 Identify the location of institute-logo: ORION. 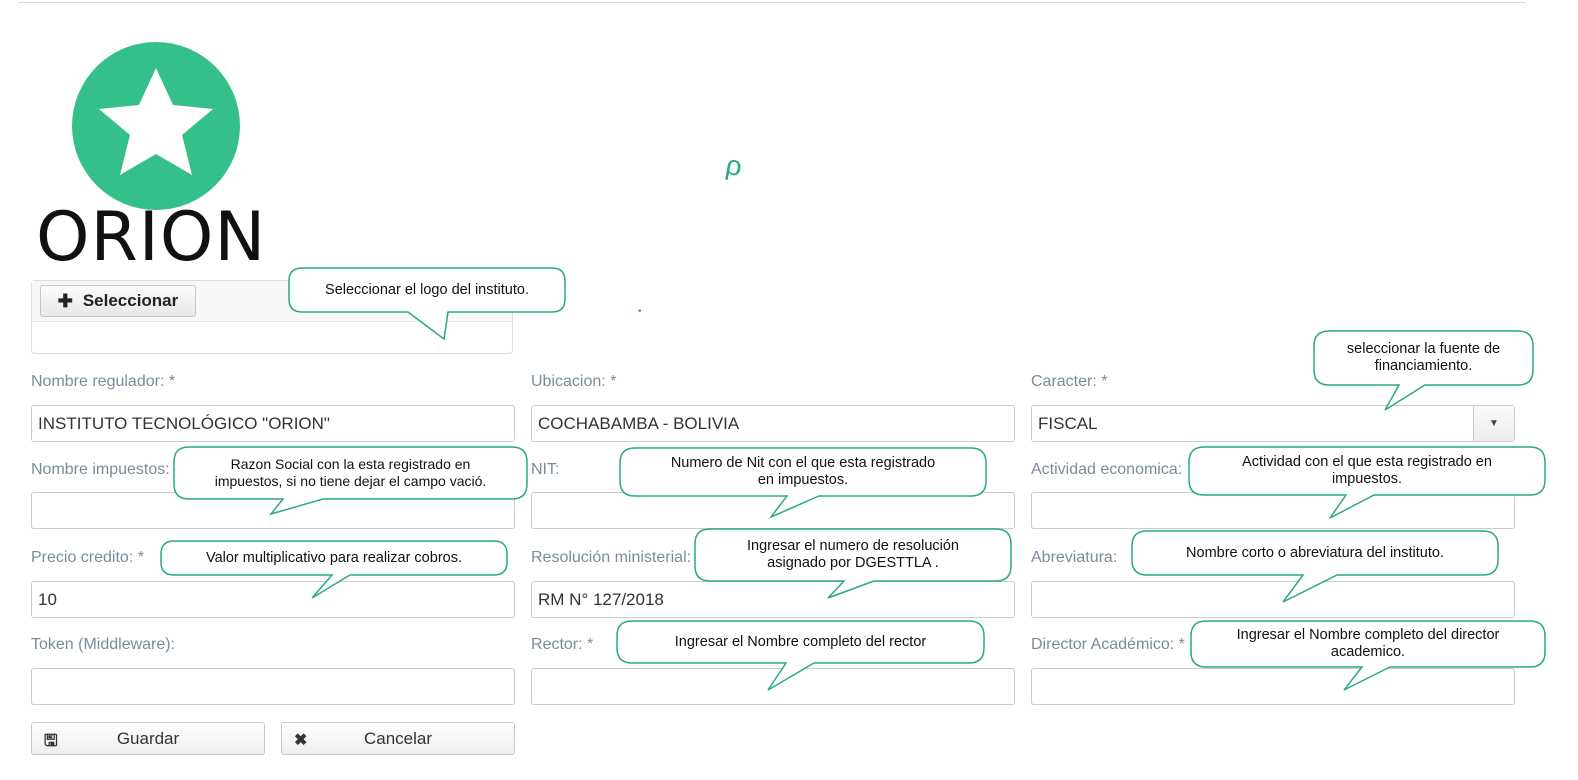
(156, 158).